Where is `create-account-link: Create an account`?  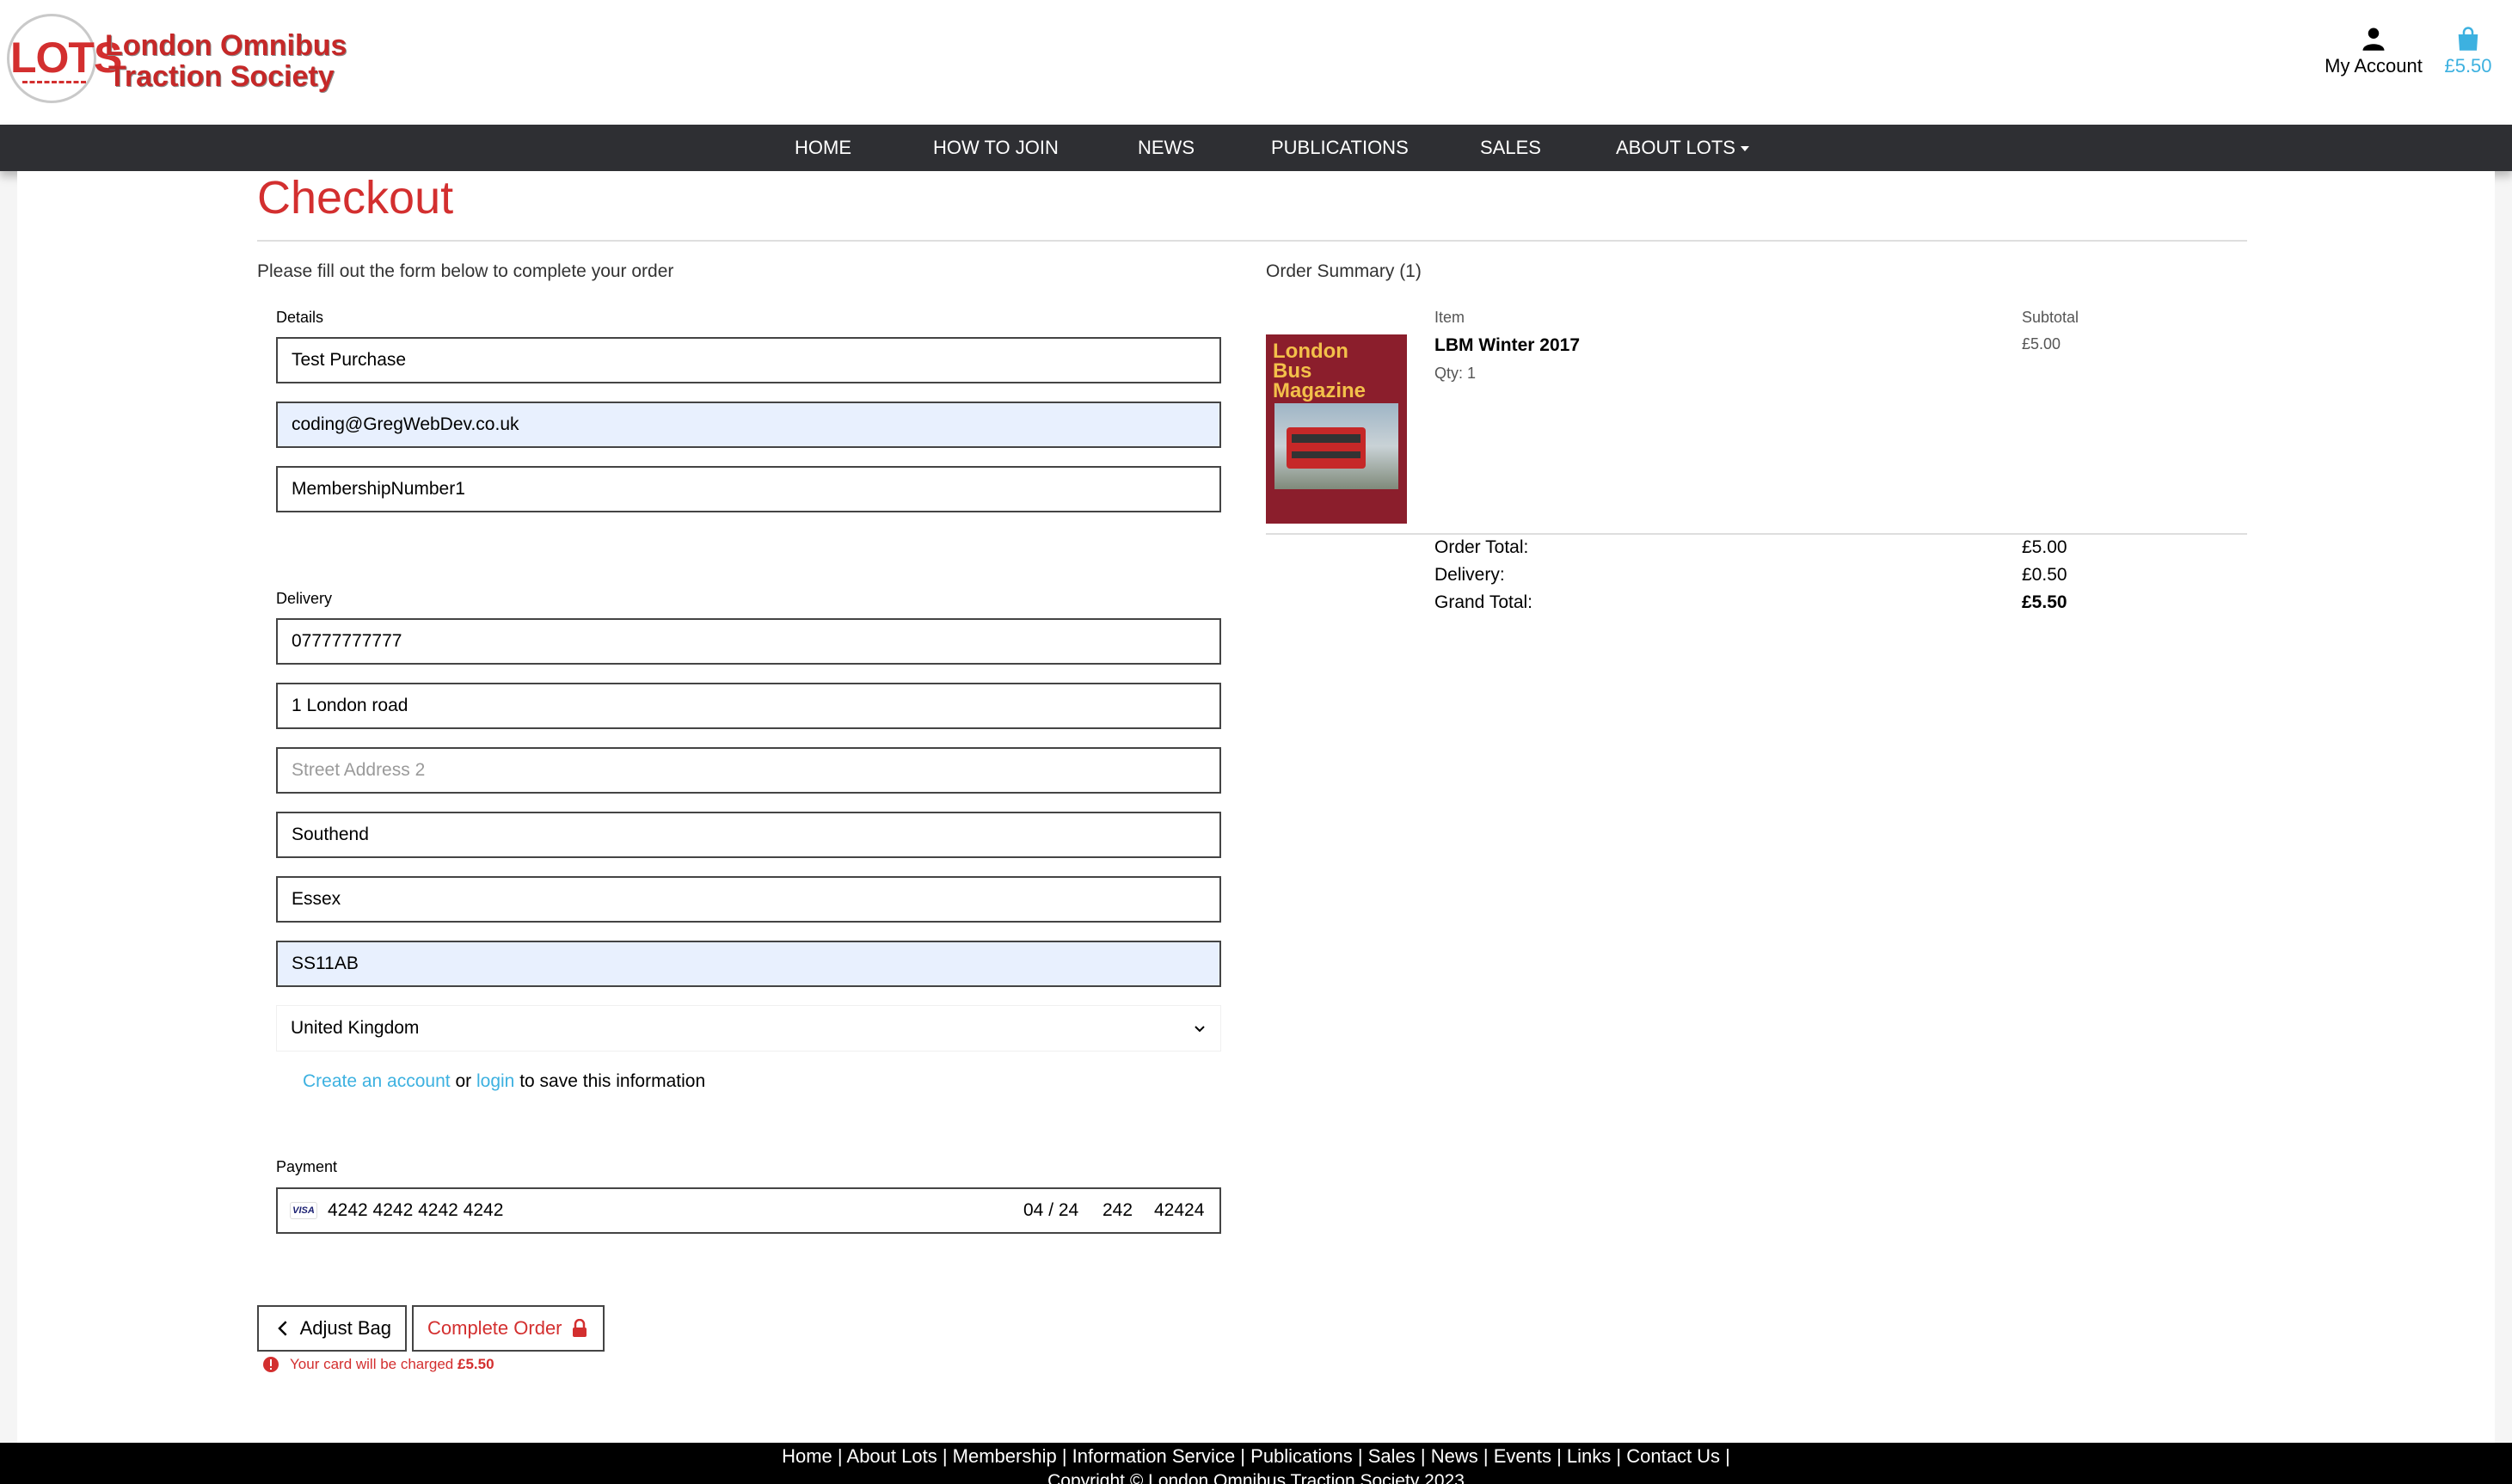 create-account-link: Create an account is located at coordinates (377, 1081).